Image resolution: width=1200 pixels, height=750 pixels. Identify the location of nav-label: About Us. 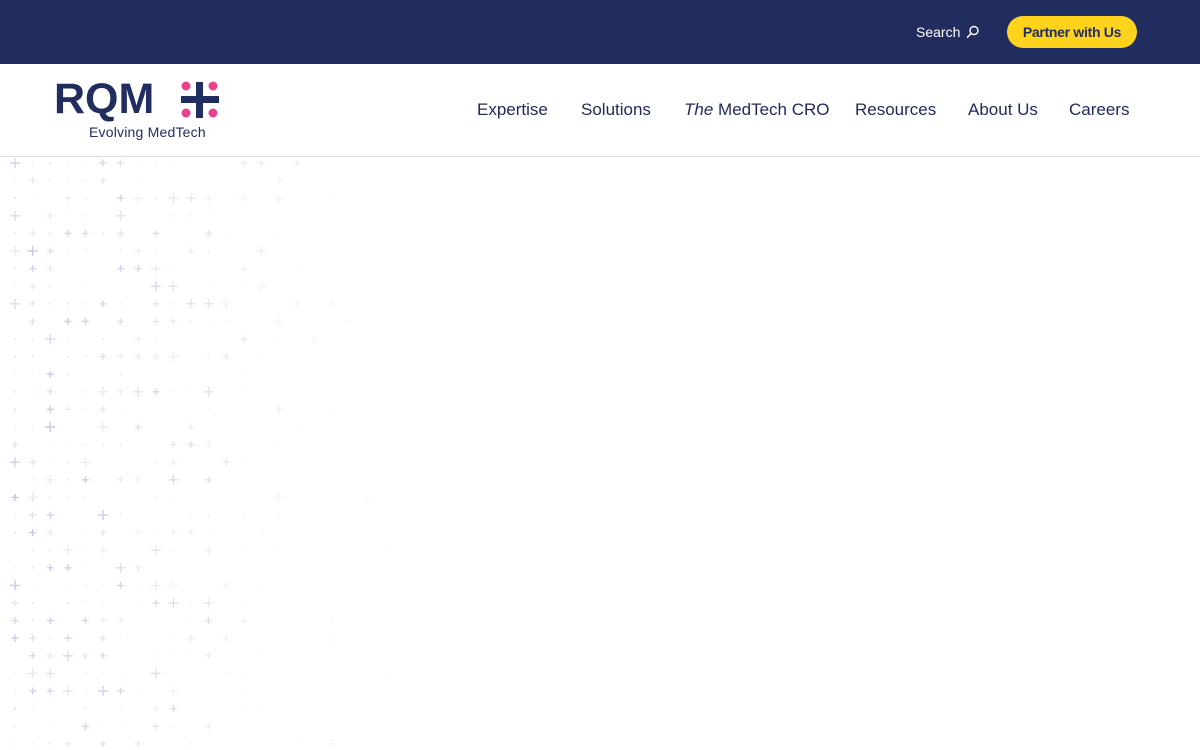
(1003, 109).